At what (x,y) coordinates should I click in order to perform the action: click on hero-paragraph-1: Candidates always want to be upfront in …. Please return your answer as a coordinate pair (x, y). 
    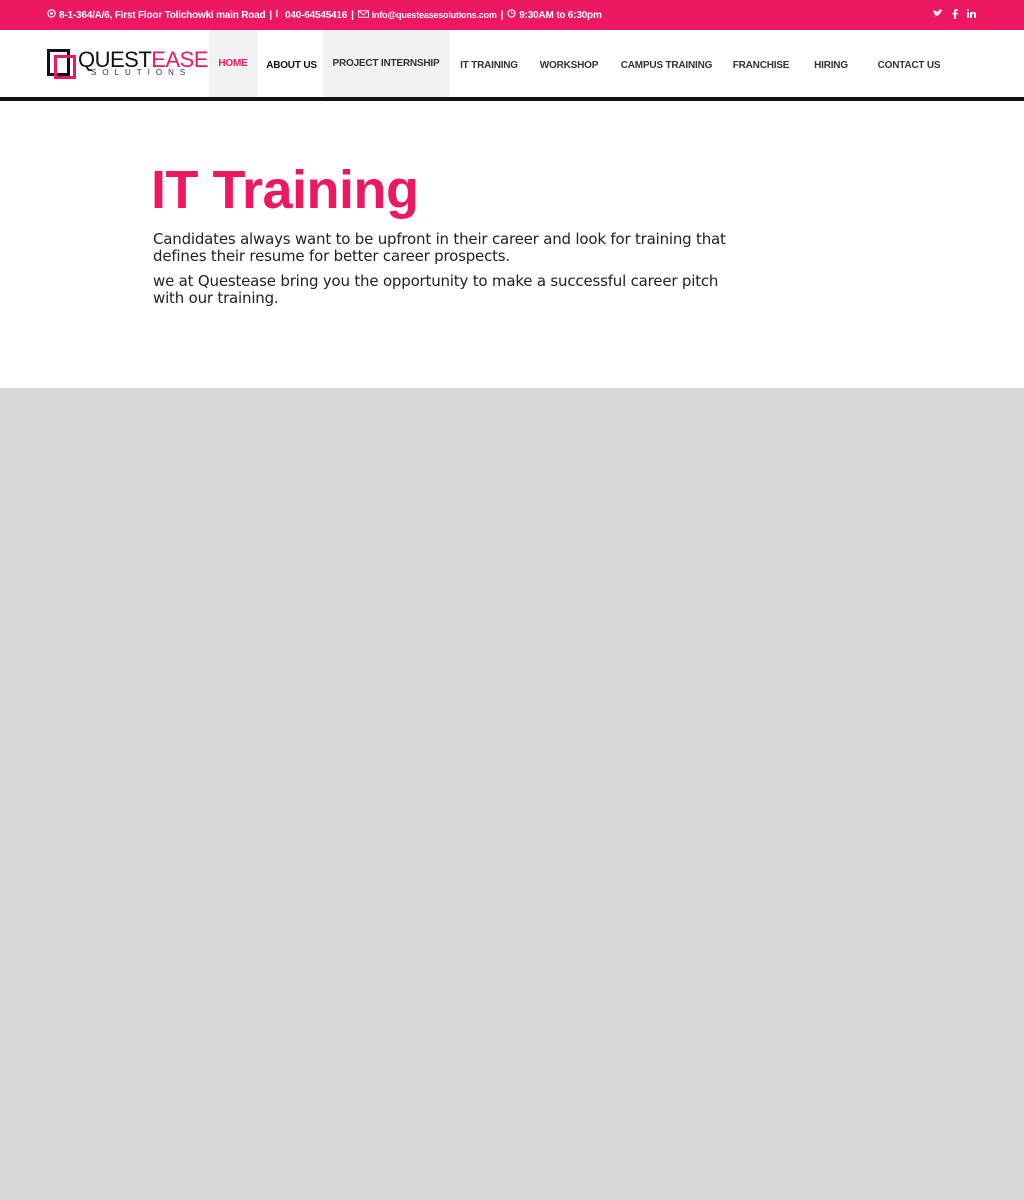
    Looking at the image, I should click on (439, 247).